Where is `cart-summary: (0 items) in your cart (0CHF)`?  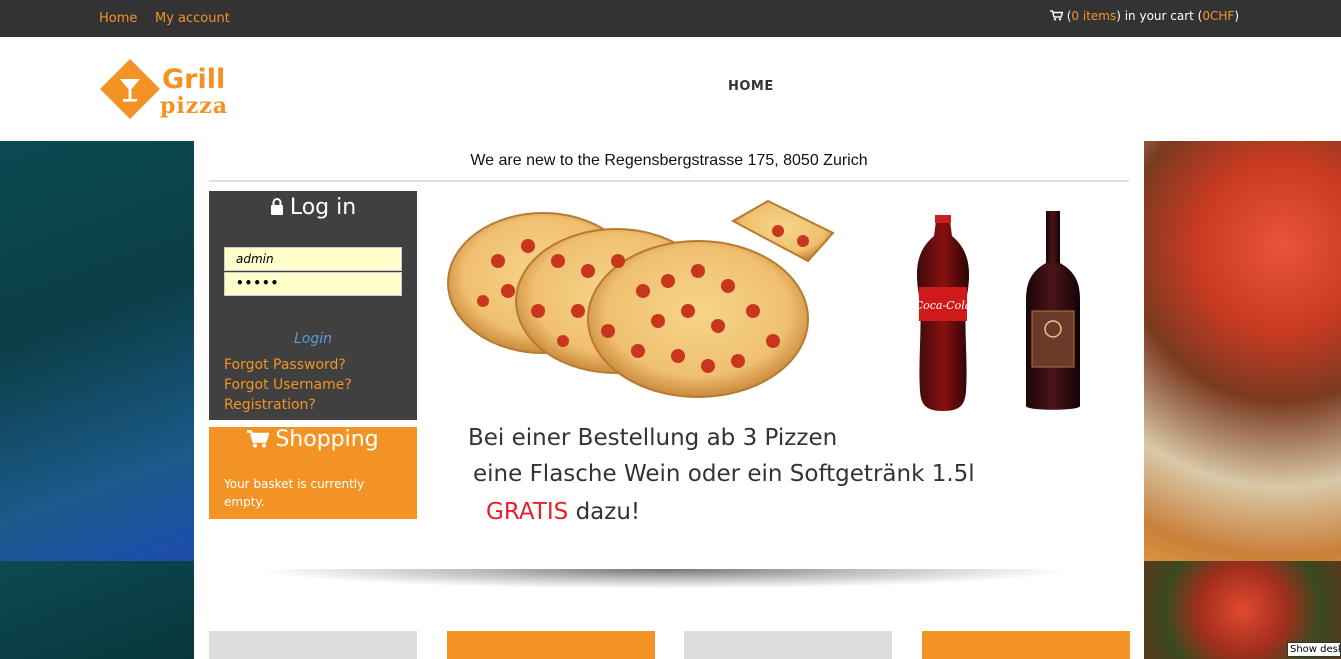
cart-summary: (0 items) in your cart (0CHF) is located at coordinates (1144, 16).